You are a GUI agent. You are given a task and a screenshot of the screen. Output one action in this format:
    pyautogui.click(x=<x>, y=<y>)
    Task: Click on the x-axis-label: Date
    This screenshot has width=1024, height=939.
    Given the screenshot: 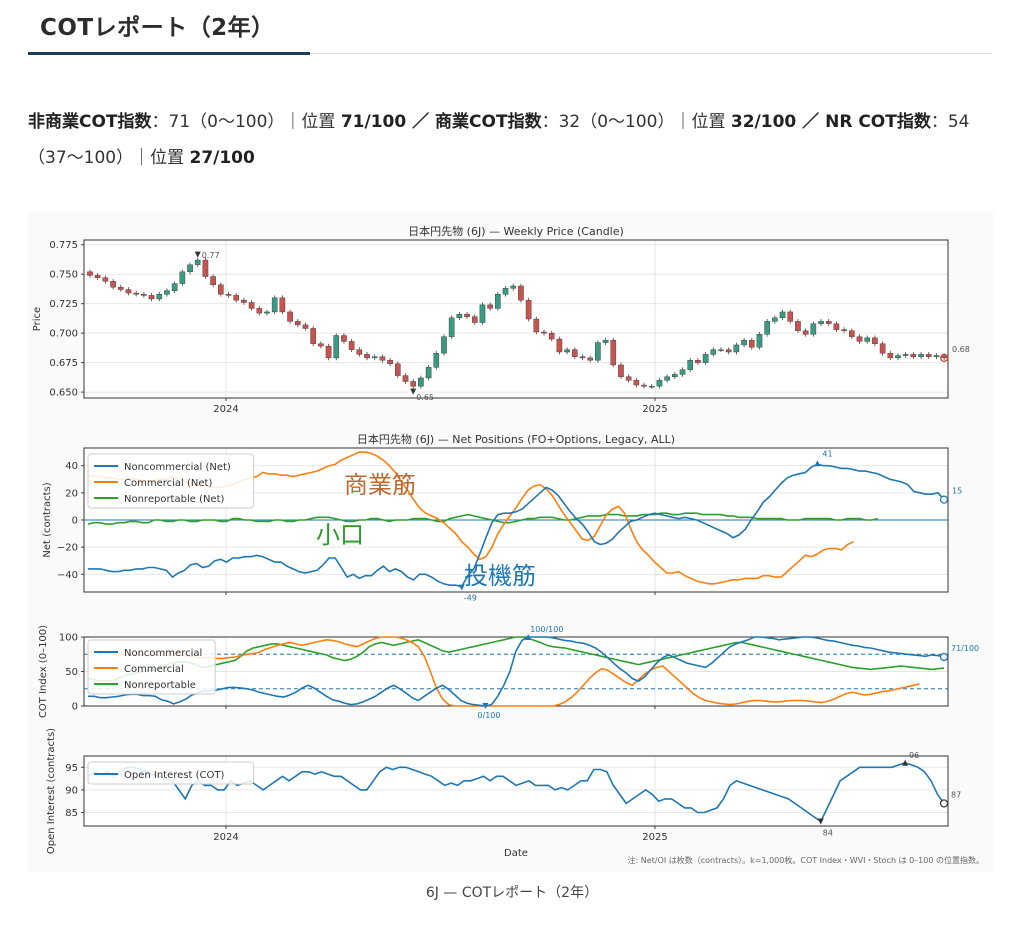 What is the action you would take?
    pyautogui.click(x=516, y=853)
    